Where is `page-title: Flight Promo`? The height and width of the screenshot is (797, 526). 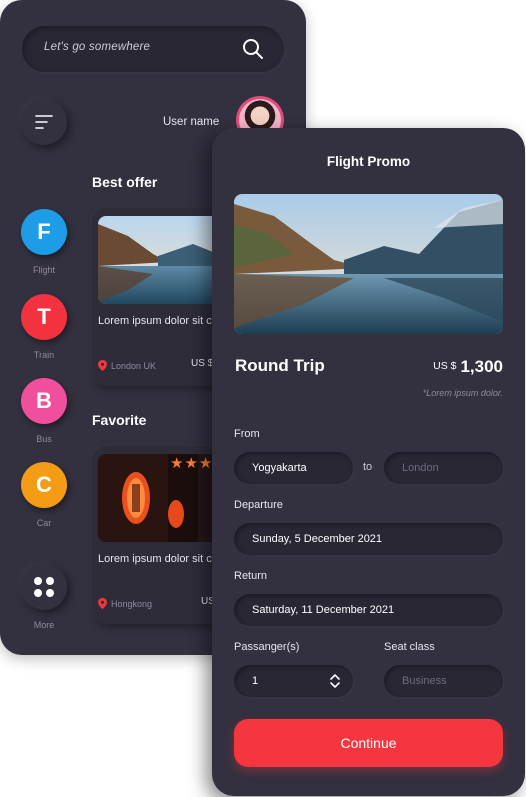
page-title: Flight Promo is located at coordinates (368, 161).